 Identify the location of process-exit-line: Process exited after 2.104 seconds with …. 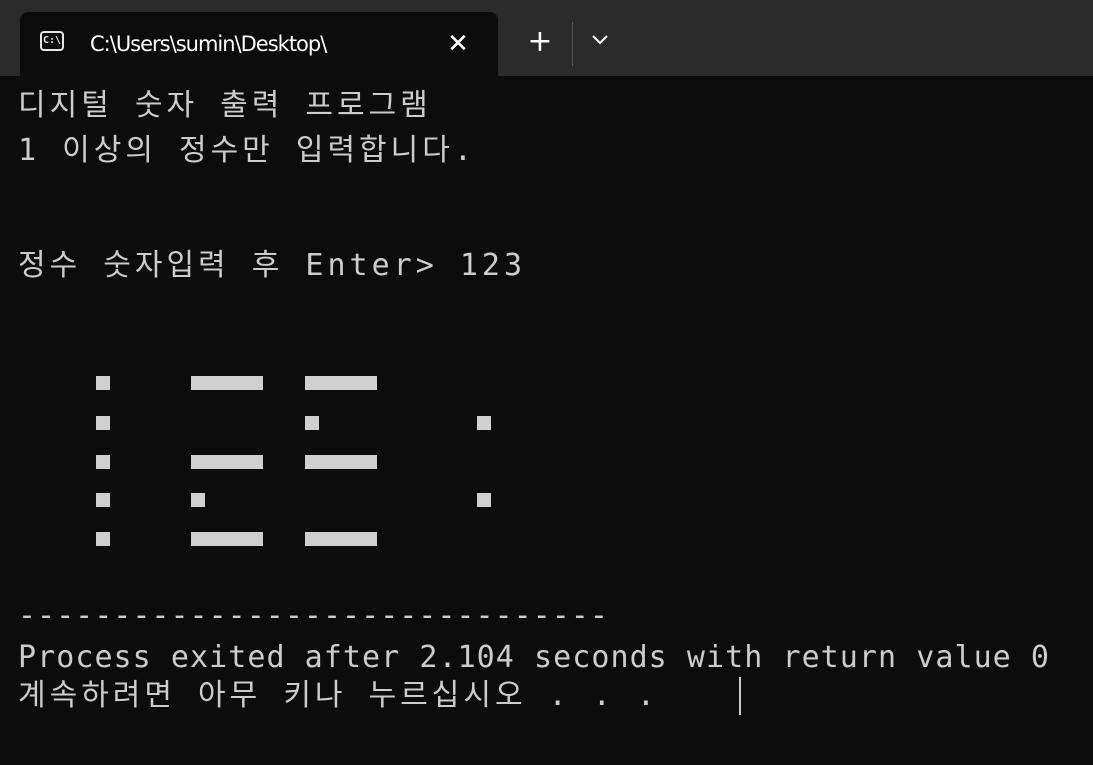
(534, 657).